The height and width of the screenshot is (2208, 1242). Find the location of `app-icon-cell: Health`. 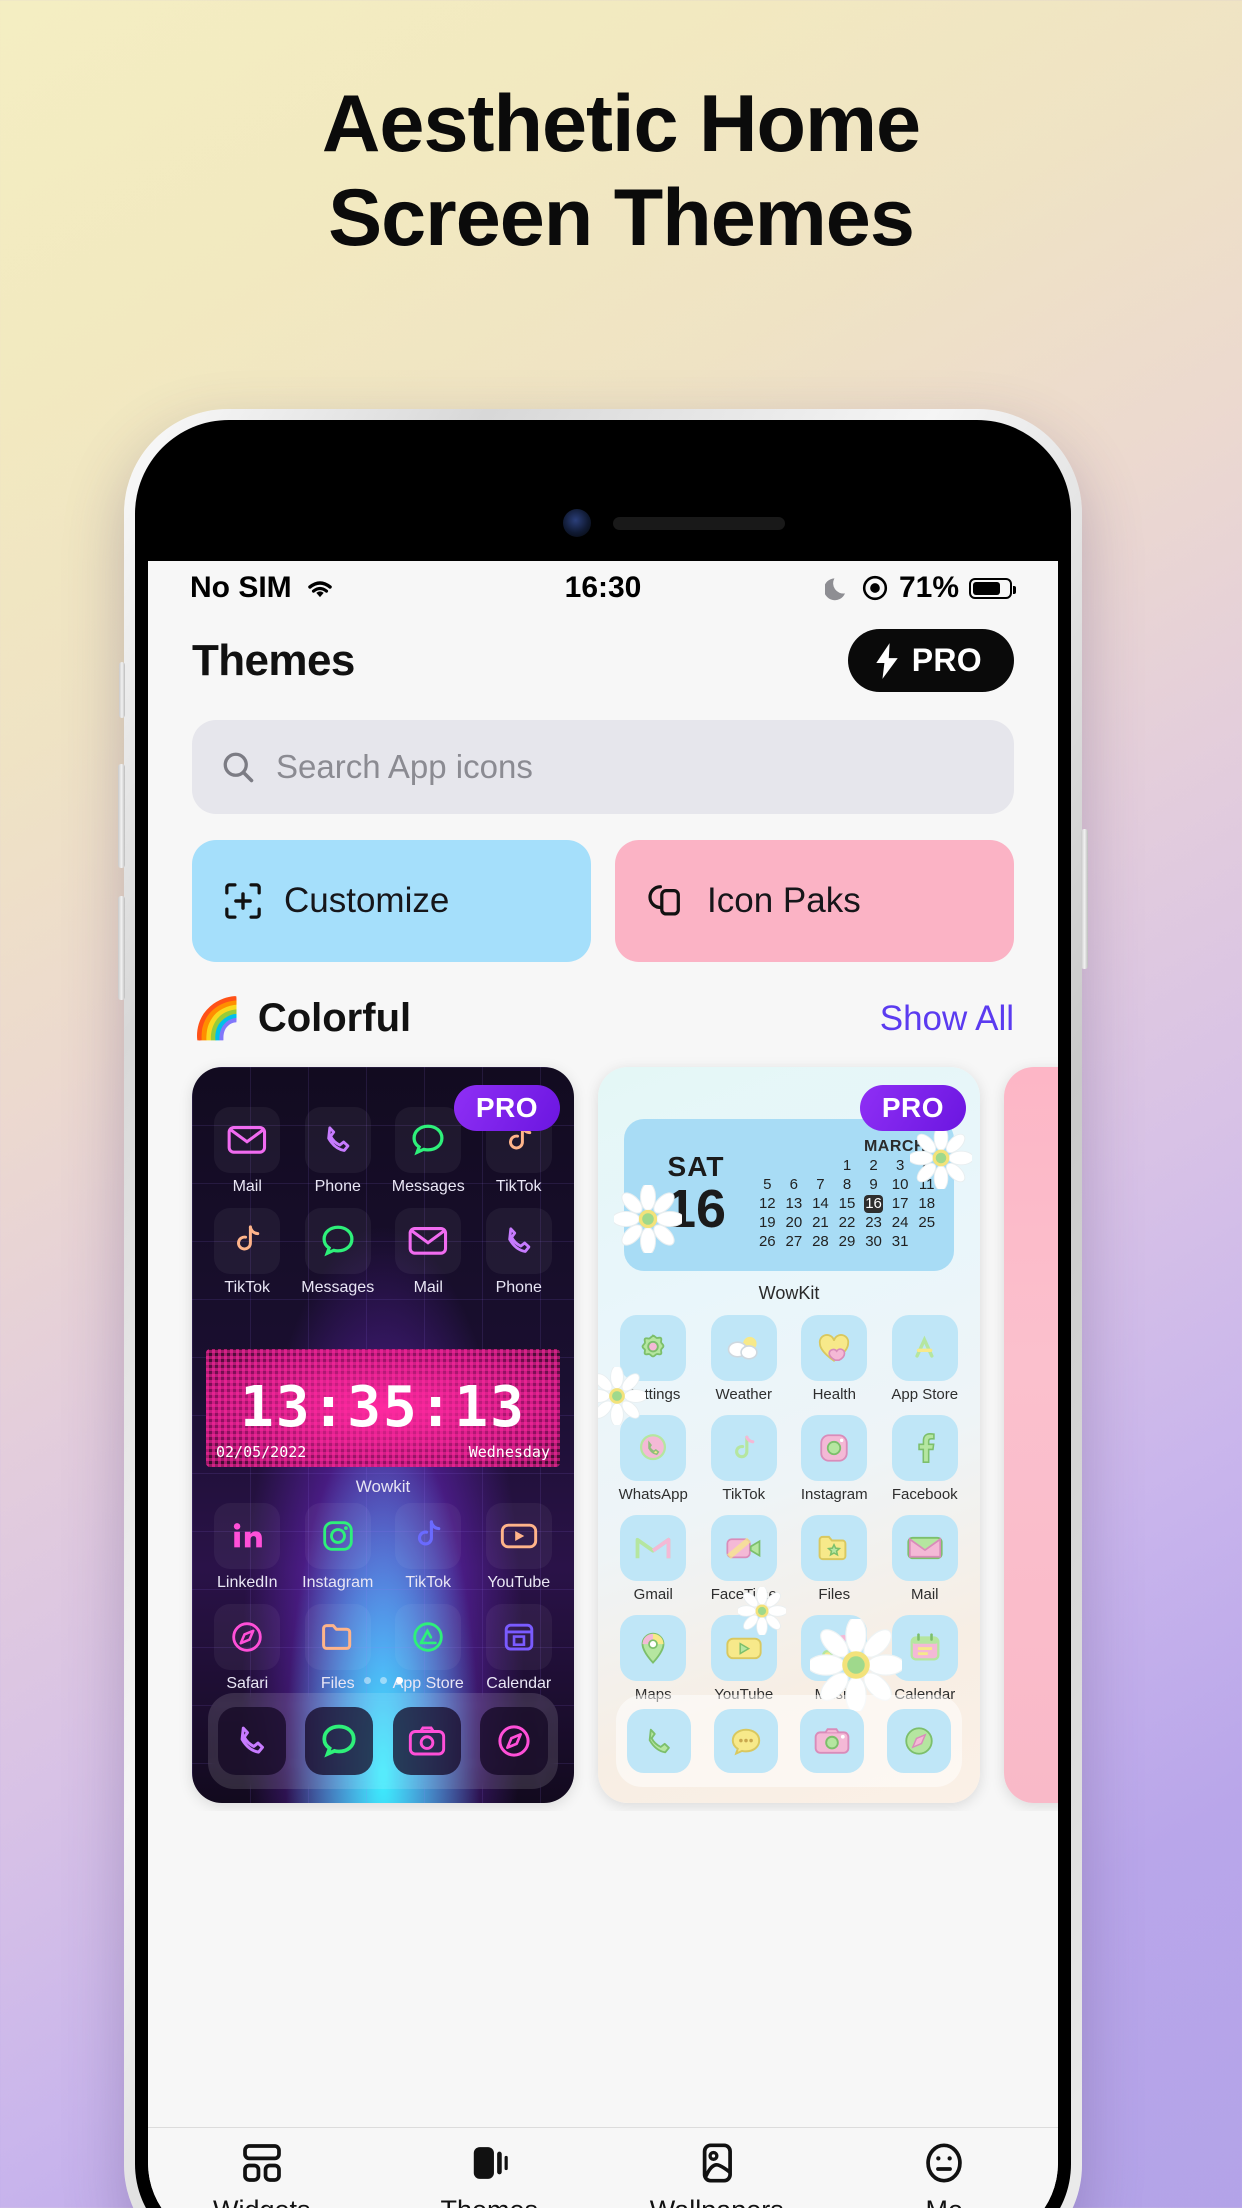

app-icon-cell: Health is located at coordinates (834, 1359).